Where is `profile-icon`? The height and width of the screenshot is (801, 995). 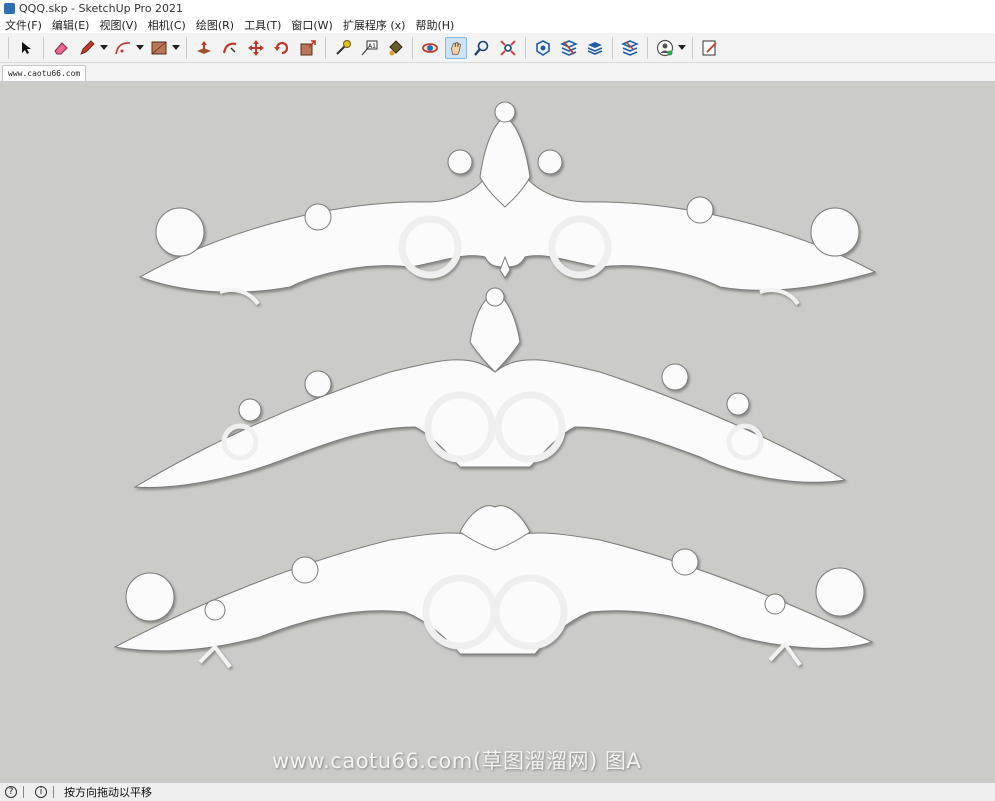 profile-icon is located at coordinates (665, 48).